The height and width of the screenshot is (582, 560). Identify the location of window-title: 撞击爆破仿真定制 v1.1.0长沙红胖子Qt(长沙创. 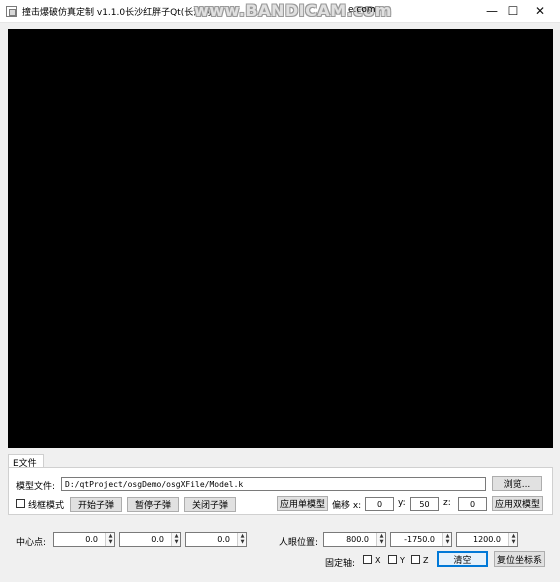
(117, 13).